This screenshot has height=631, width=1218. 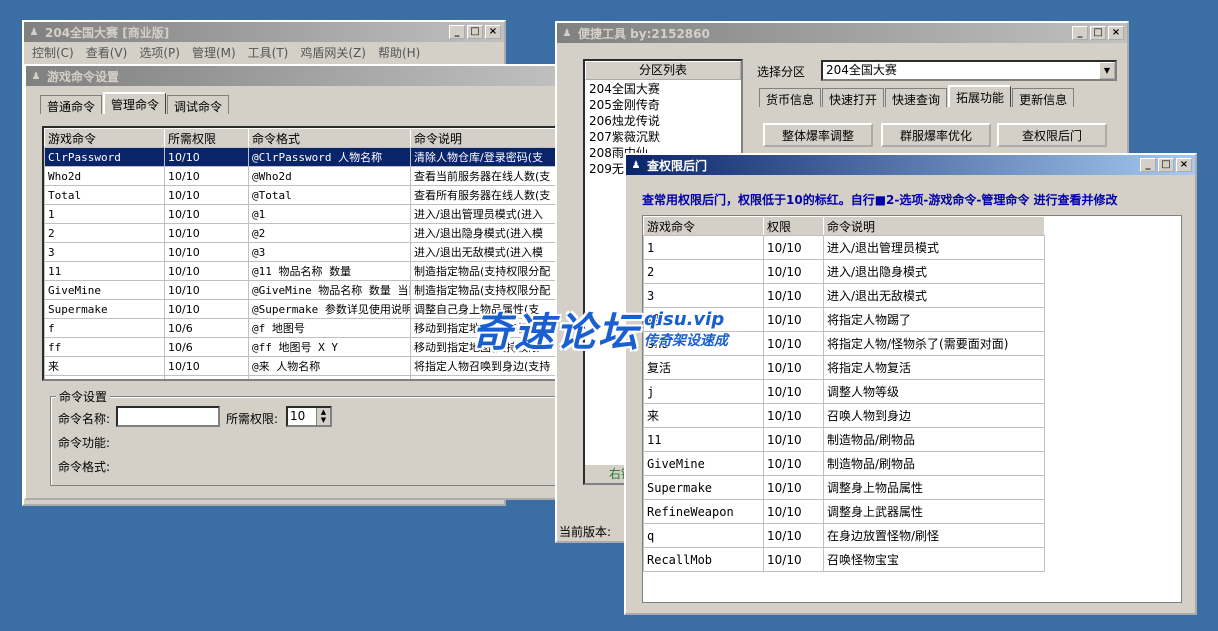 What do you see at coordinates (268, 52) in the screenshot?
I see `menu-tools: 工具(T)` at bounding box center [268, 52].